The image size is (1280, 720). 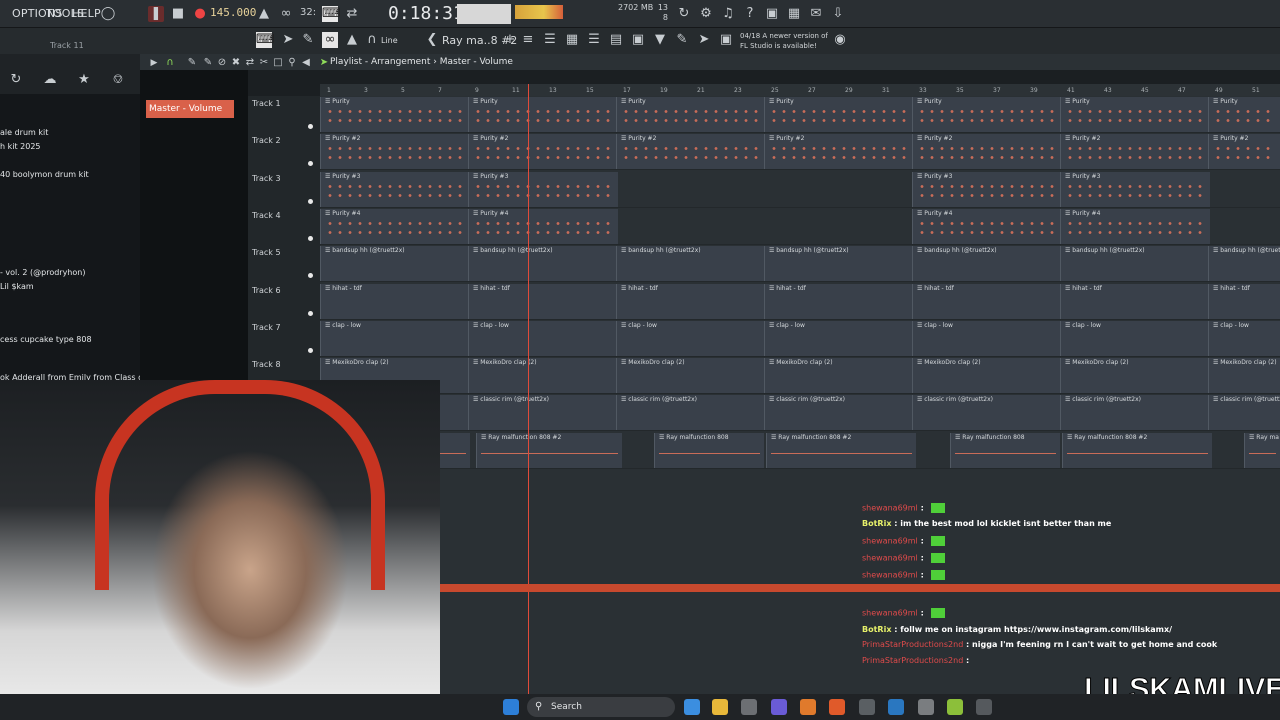 I want to click on piano-icon: ⌨, so click(x=265, y=40).